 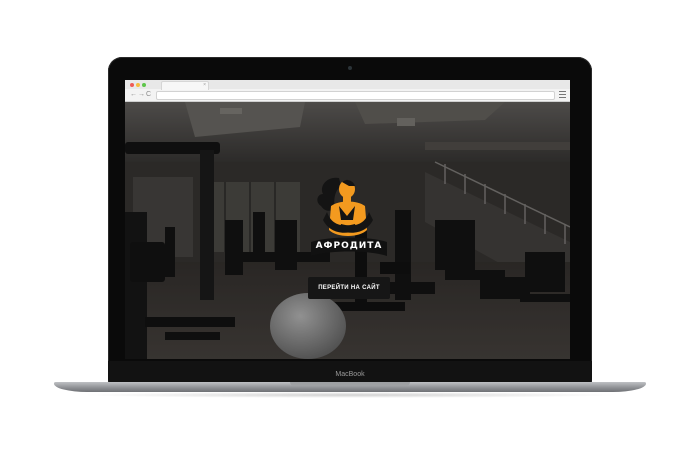 I want to click on hamburger-menu-icon, so click(x=562, y=94).